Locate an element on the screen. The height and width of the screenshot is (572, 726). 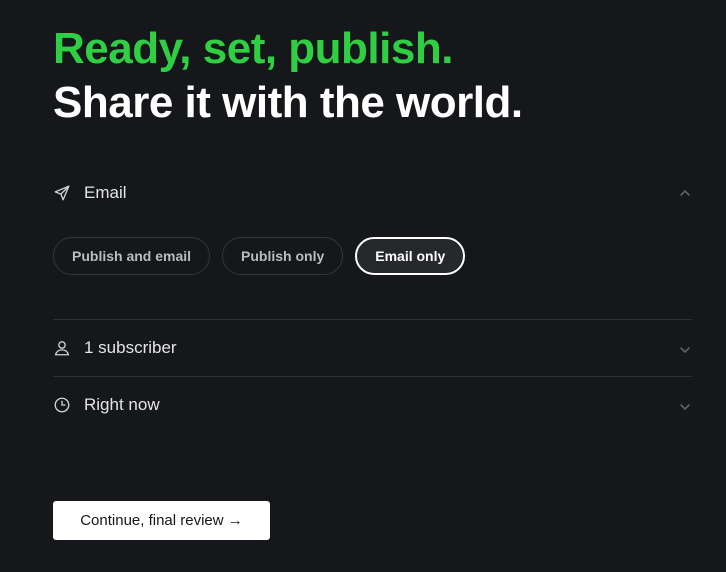
clock-icon is located at coordinates (62, 405).